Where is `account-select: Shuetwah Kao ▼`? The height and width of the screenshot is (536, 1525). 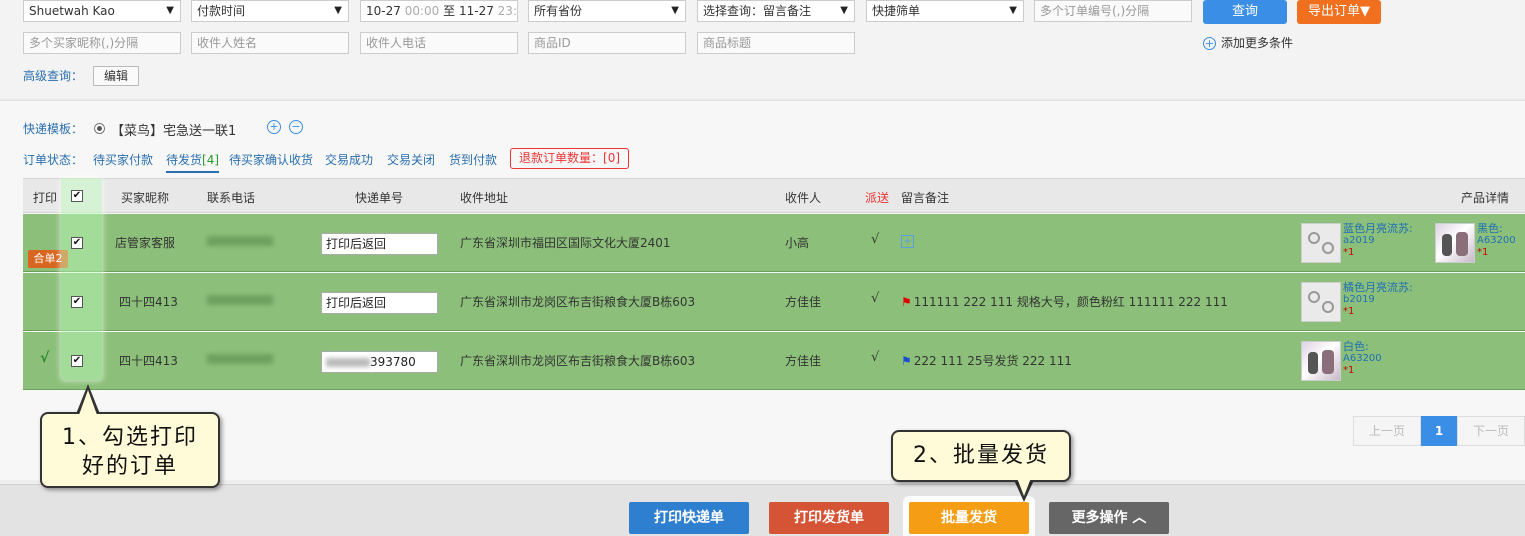 account-select: Shuetwah Kao ▼ is located at coordinates (102, 11).